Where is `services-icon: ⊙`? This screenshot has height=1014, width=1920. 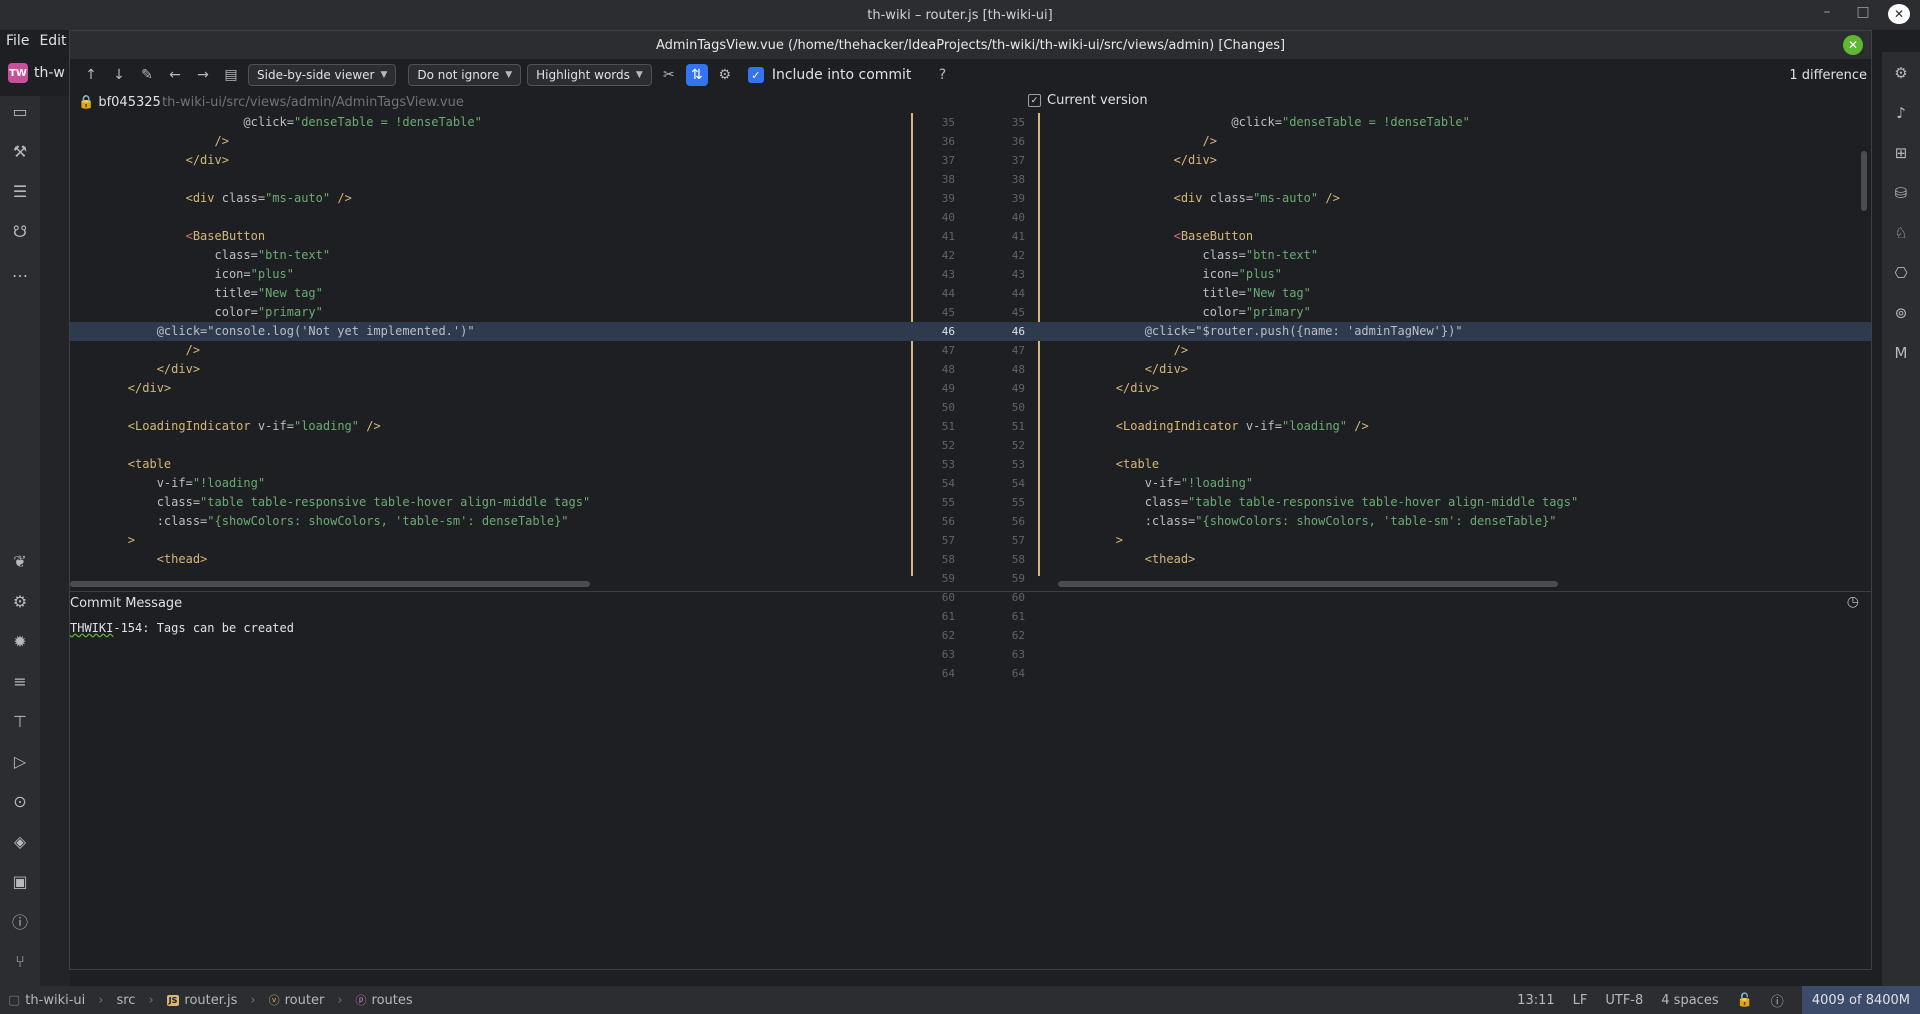 services-icon: ⊙ is located at coordinates (20, 801).